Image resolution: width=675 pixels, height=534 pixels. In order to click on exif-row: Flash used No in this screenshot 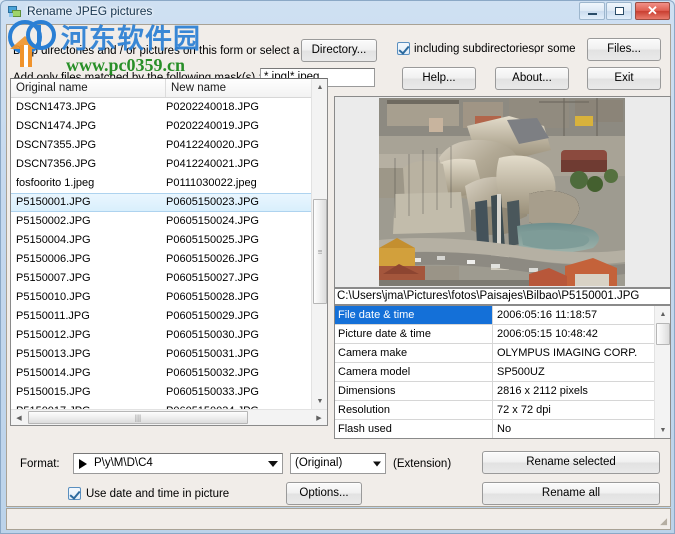, I will do `click(502, 429)`.